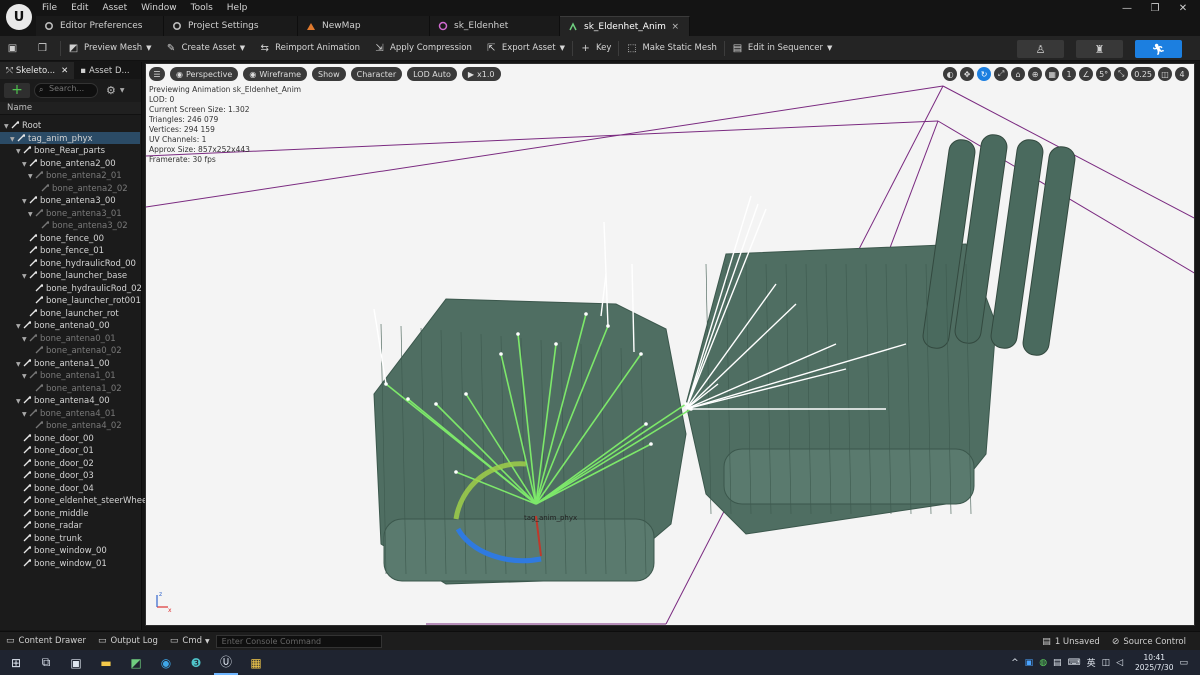  Describe the element at coordinates (376, 74) in the screenshot. I see `character-button: Character` at that location.